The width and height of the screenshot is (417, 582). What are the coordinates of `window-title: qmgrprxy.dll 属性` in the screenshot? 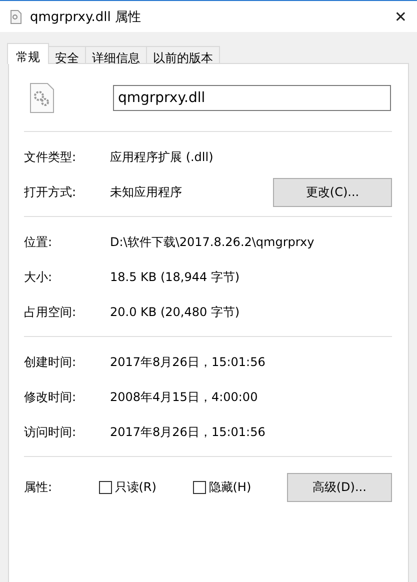 It's located at (86, 17).